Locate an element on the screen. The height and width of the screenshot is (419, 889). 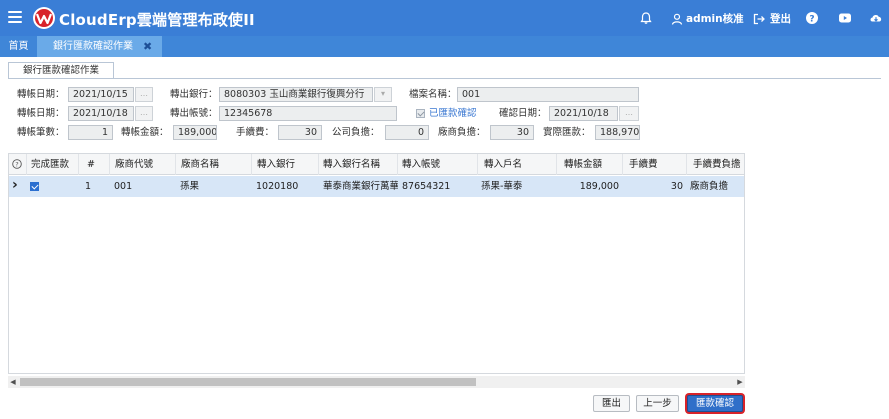
app-title: CloudErp雲端管理布政使II is located at coordinates (157, 20).